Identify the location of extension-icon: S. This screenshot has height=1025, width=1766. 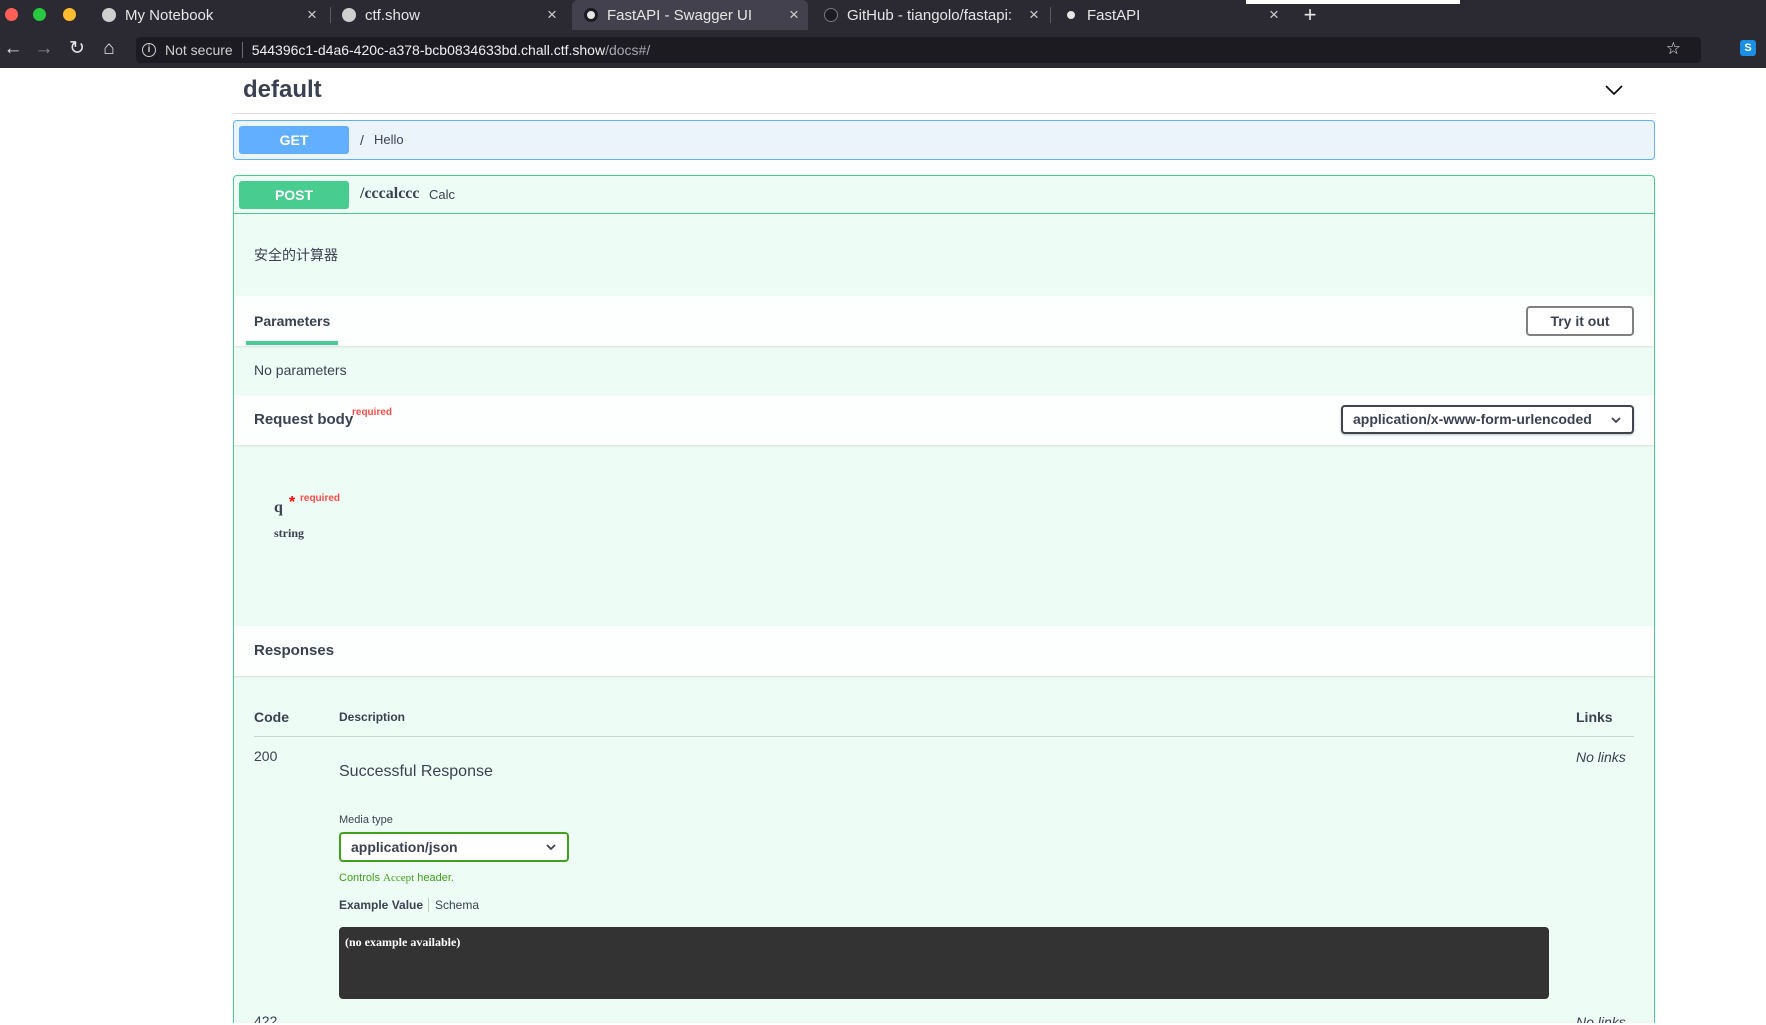
(1748, 48).